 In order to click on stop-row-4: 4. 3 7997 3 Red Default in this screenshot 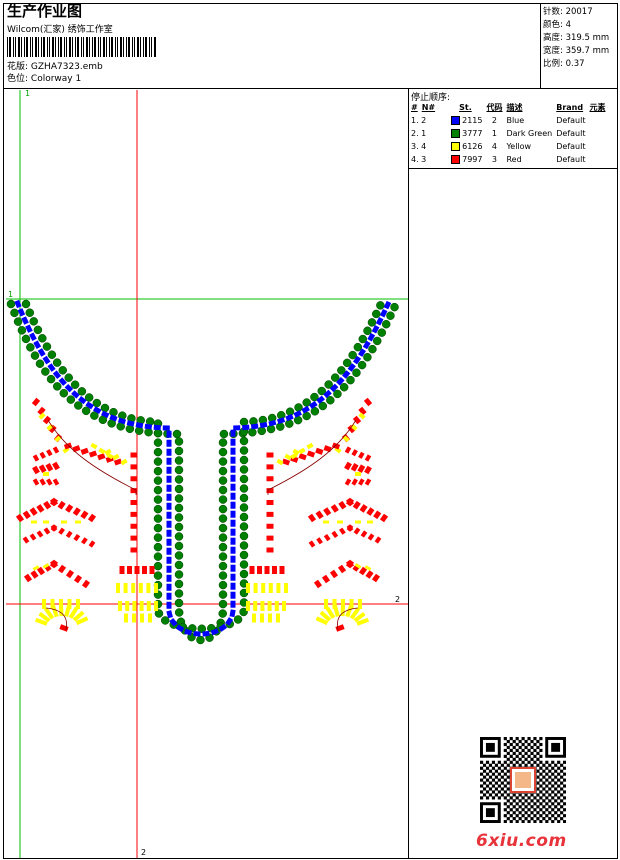, I will do `click(498, 159)`.